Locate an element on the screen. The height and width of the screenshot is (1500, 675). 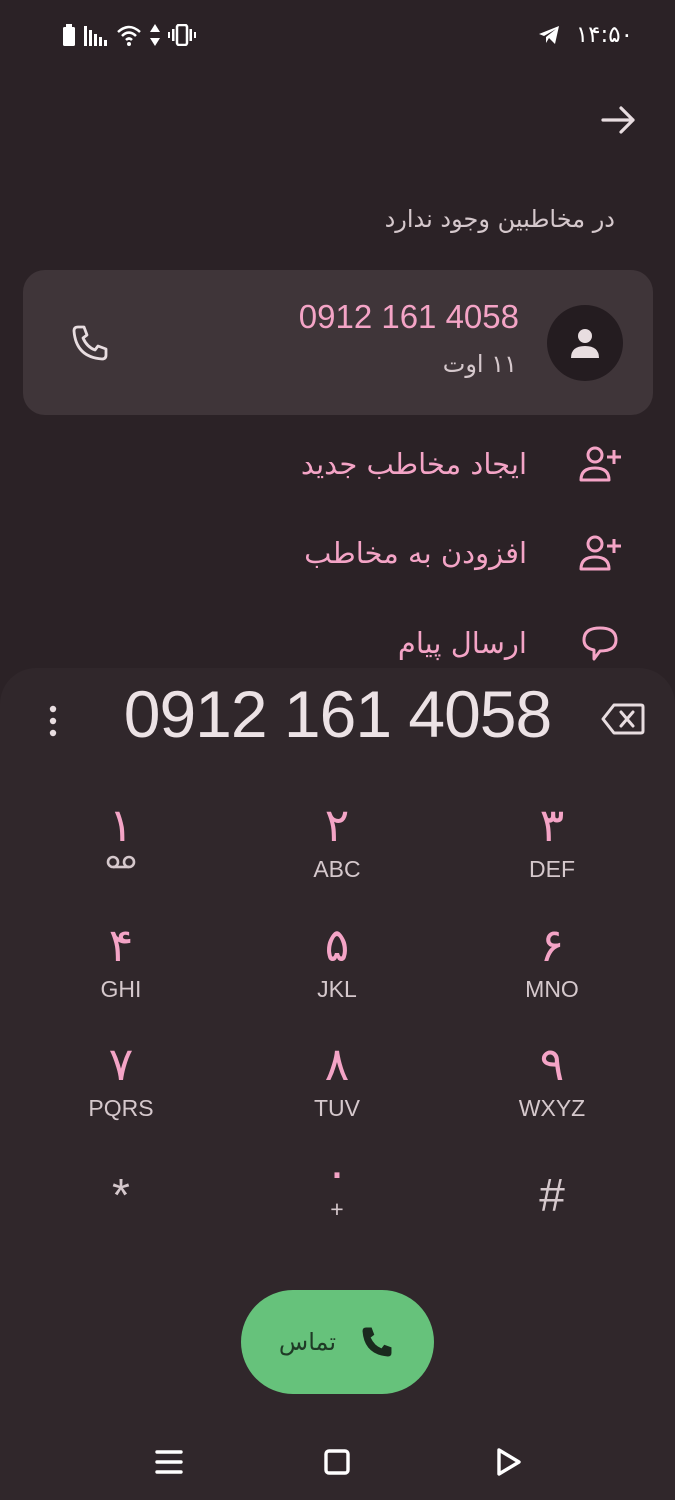
key-8: ۸ TUV is located at coordinates (337, 1085).